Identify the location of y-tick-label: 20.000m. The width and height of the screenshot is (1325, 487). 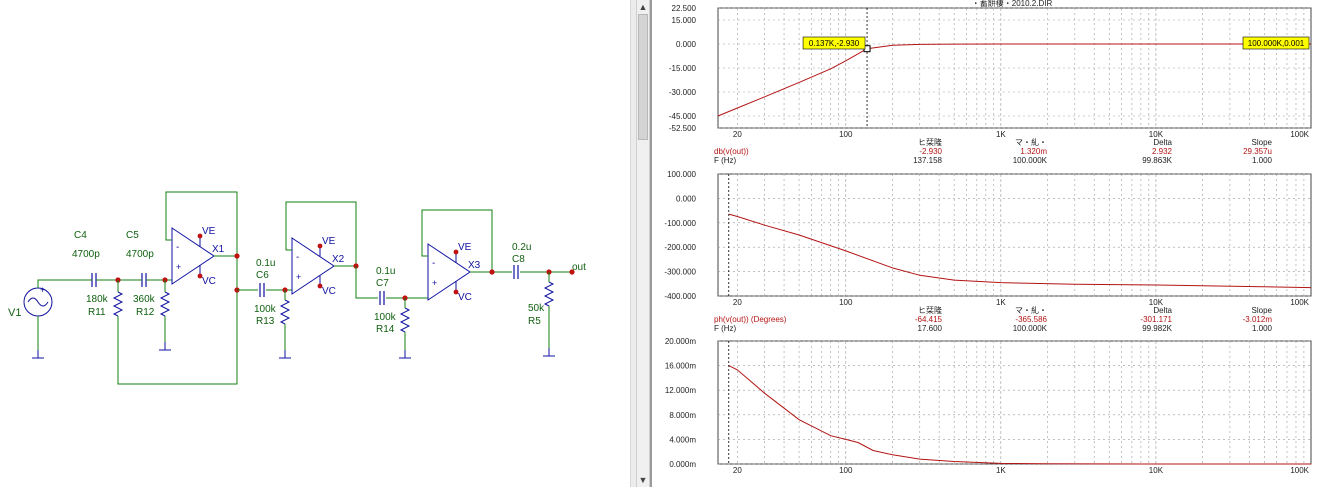
(680, 341).